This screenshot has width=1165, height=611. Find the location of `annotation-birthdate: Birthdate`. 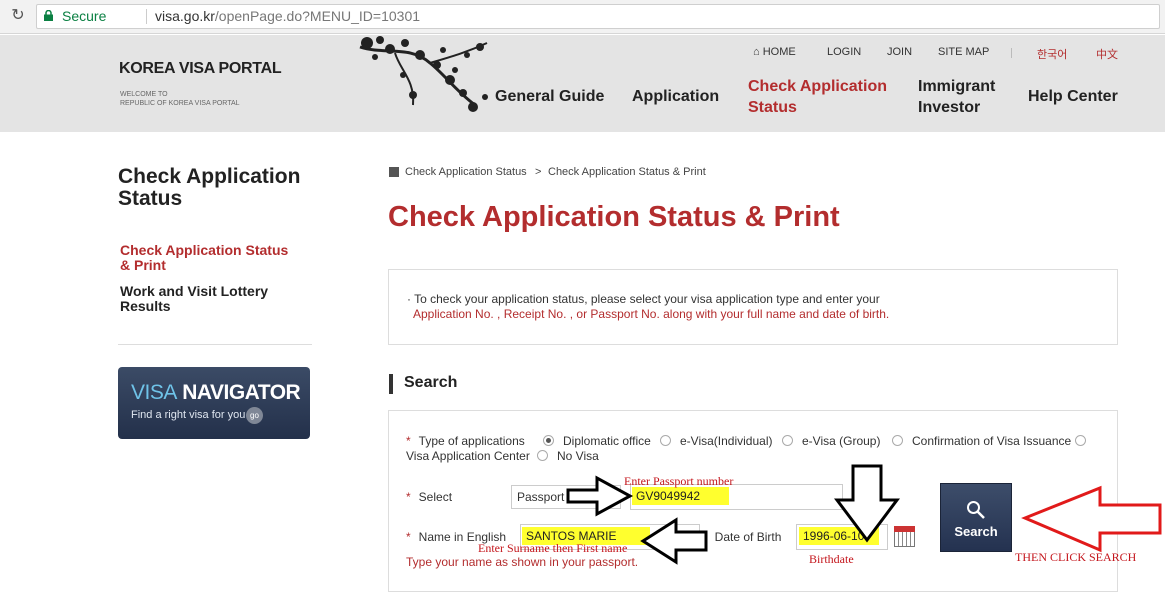

annotation-birthdate: Birthdate is located at coordinates (831, 559).